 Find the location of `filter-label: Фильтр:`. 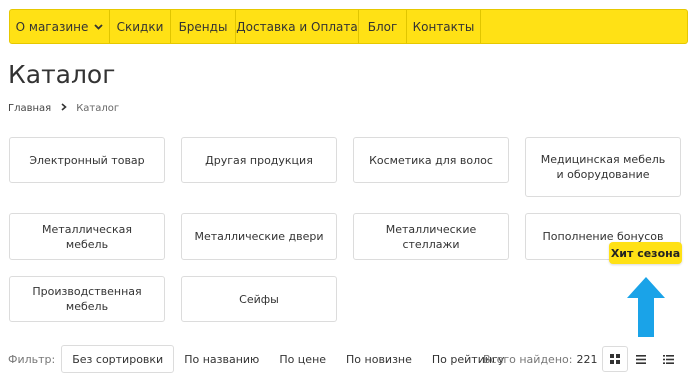

filter-label: Фильтр: is located at coordinates (32, 359).